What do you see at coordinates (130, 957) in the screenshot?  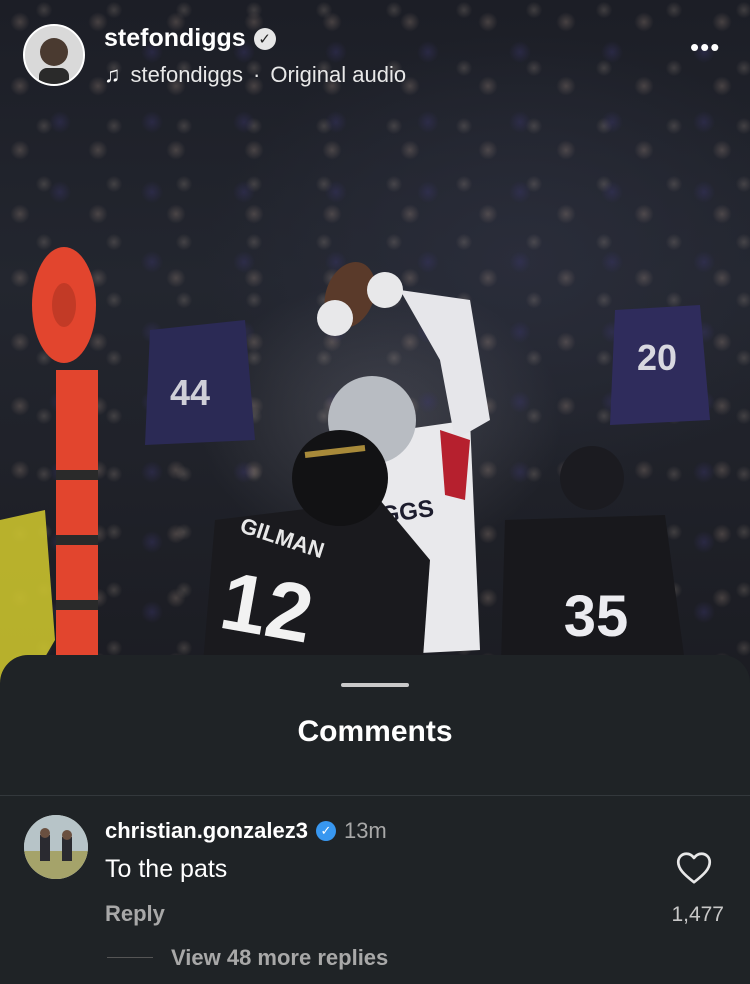 I see `replies-connector-line` at bounding box center [130, 957].